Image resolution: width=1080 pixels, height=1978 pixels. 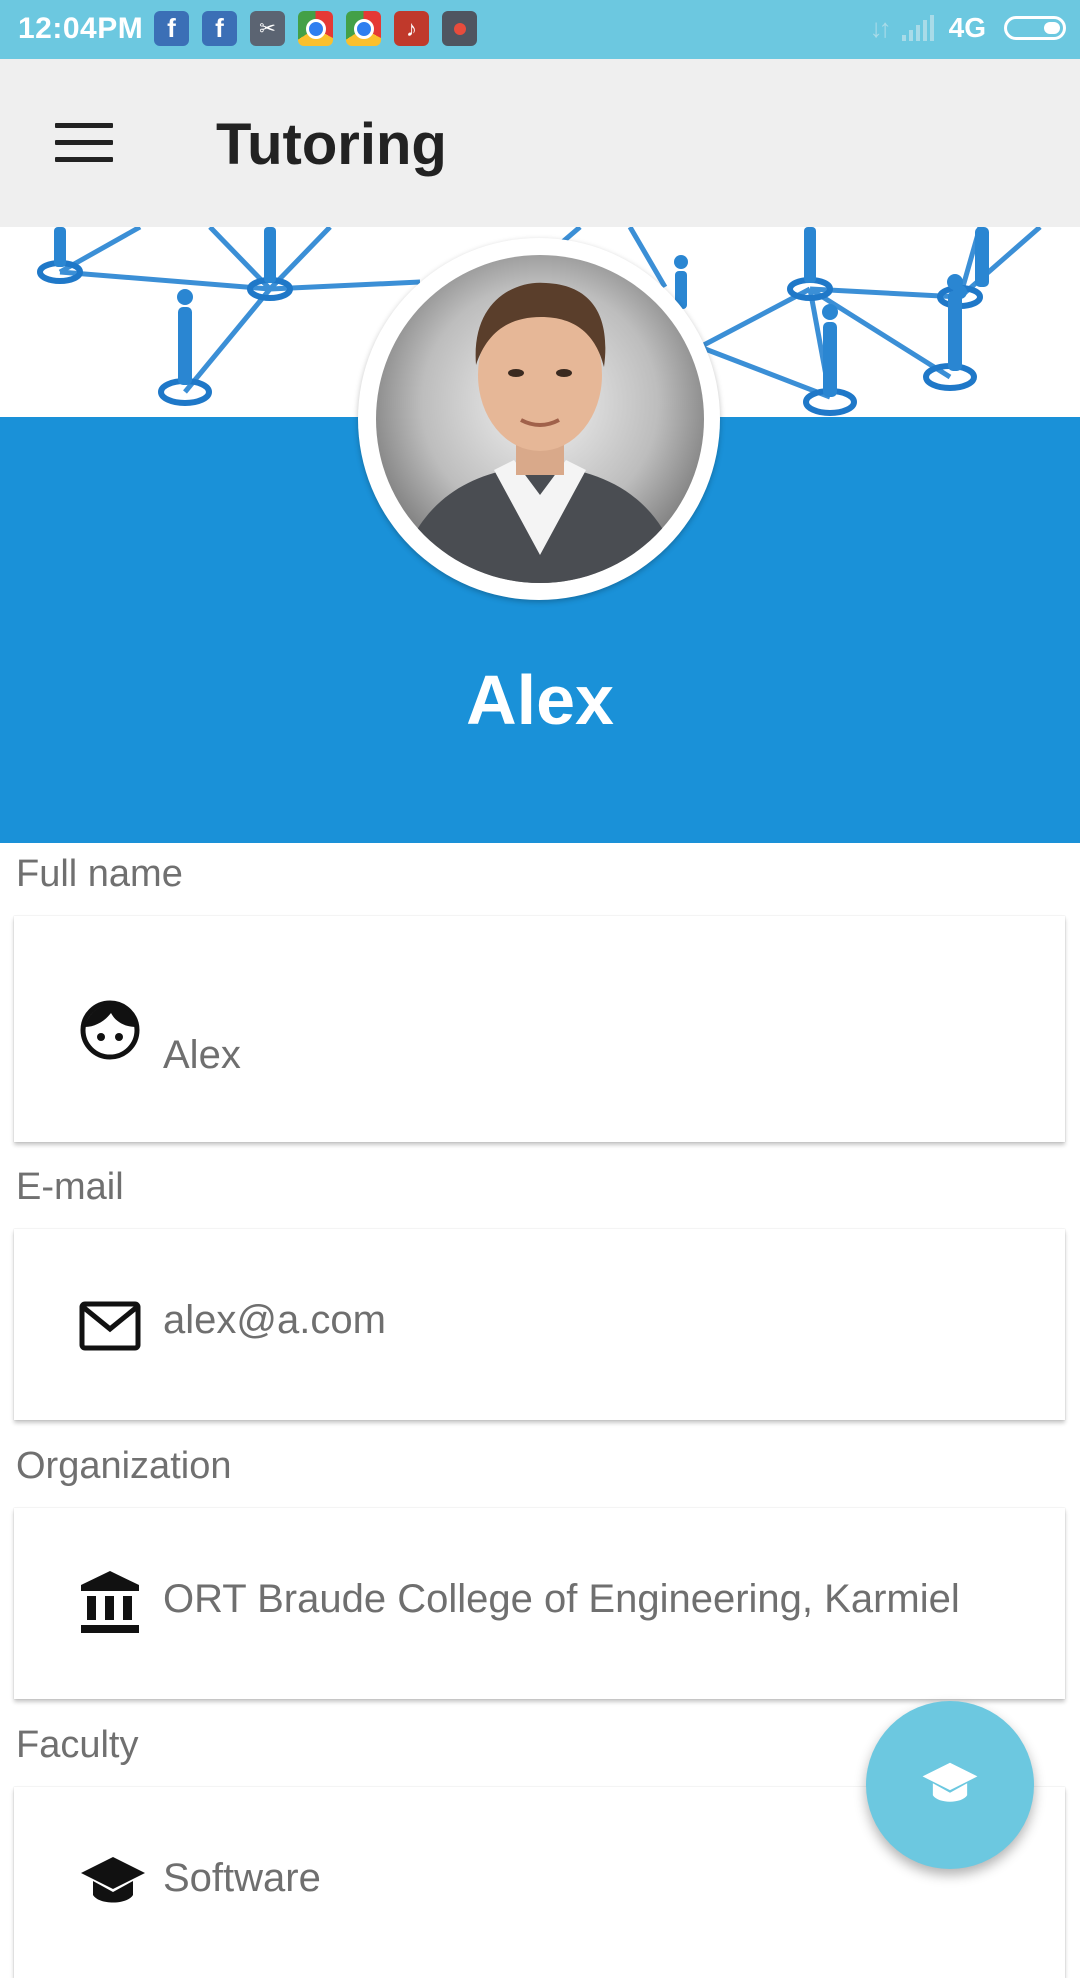 What do you see at coordinates (540, 700) in the screenshot?
I see `profile-name: Alex` at bounding box center [540, 700].